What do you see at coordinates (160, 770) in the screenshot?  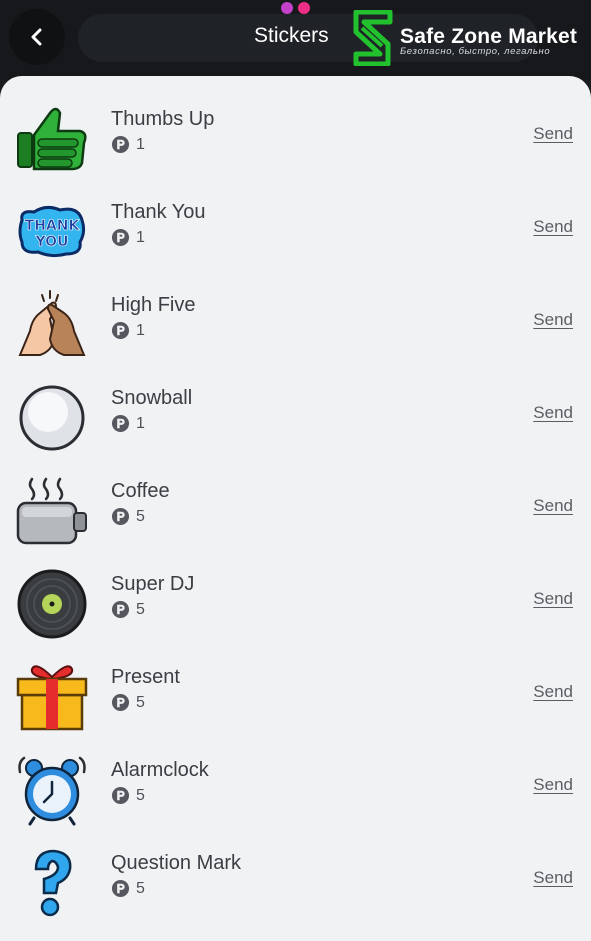 I see `sticker-name: Alarmclock` at bounding box center [160, 770].